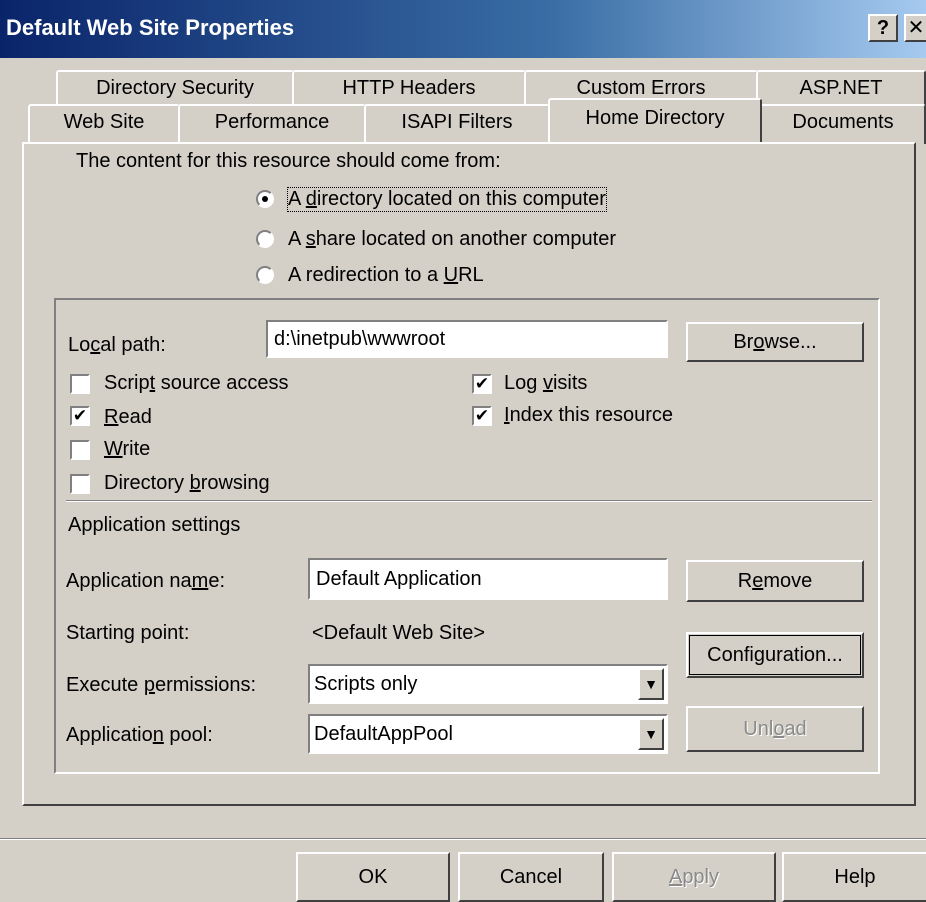  What do you see at coordinates (80, 416) in the screenshot?
I see `read-checkbox: ✔` at bounding box center [80, 416].